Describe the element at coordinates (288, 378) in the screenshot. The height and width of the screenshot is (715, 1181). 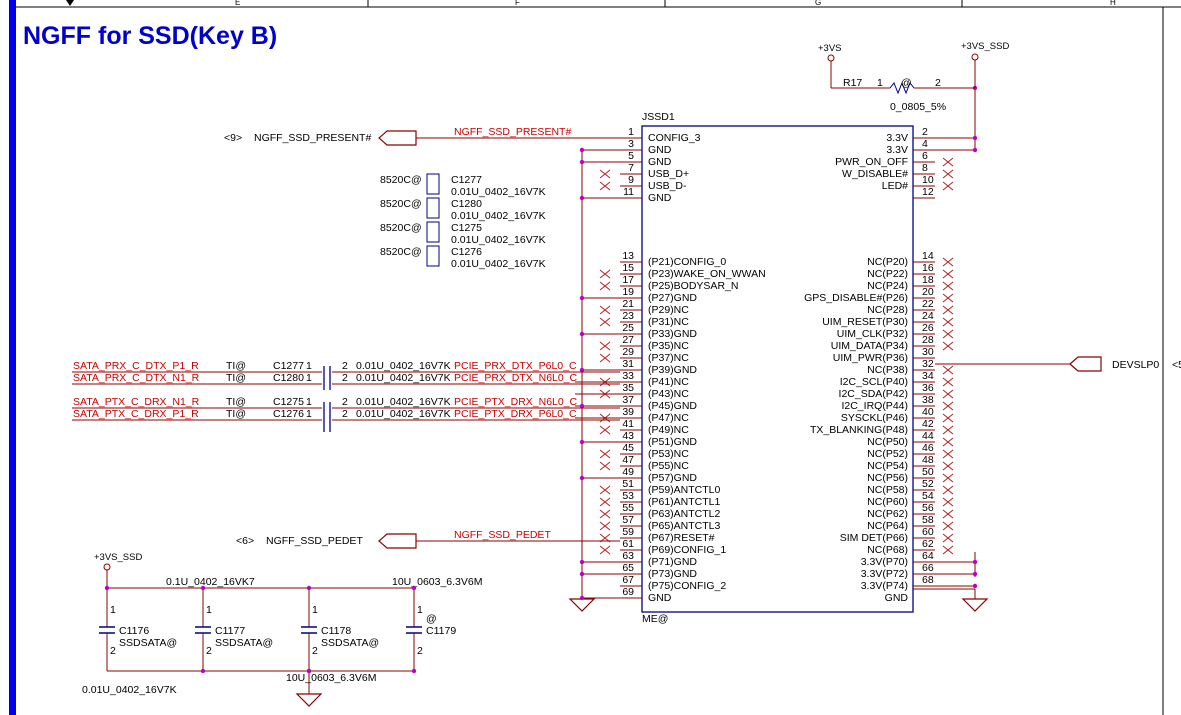
I see `sata-cap-ref: C1280` at that location.